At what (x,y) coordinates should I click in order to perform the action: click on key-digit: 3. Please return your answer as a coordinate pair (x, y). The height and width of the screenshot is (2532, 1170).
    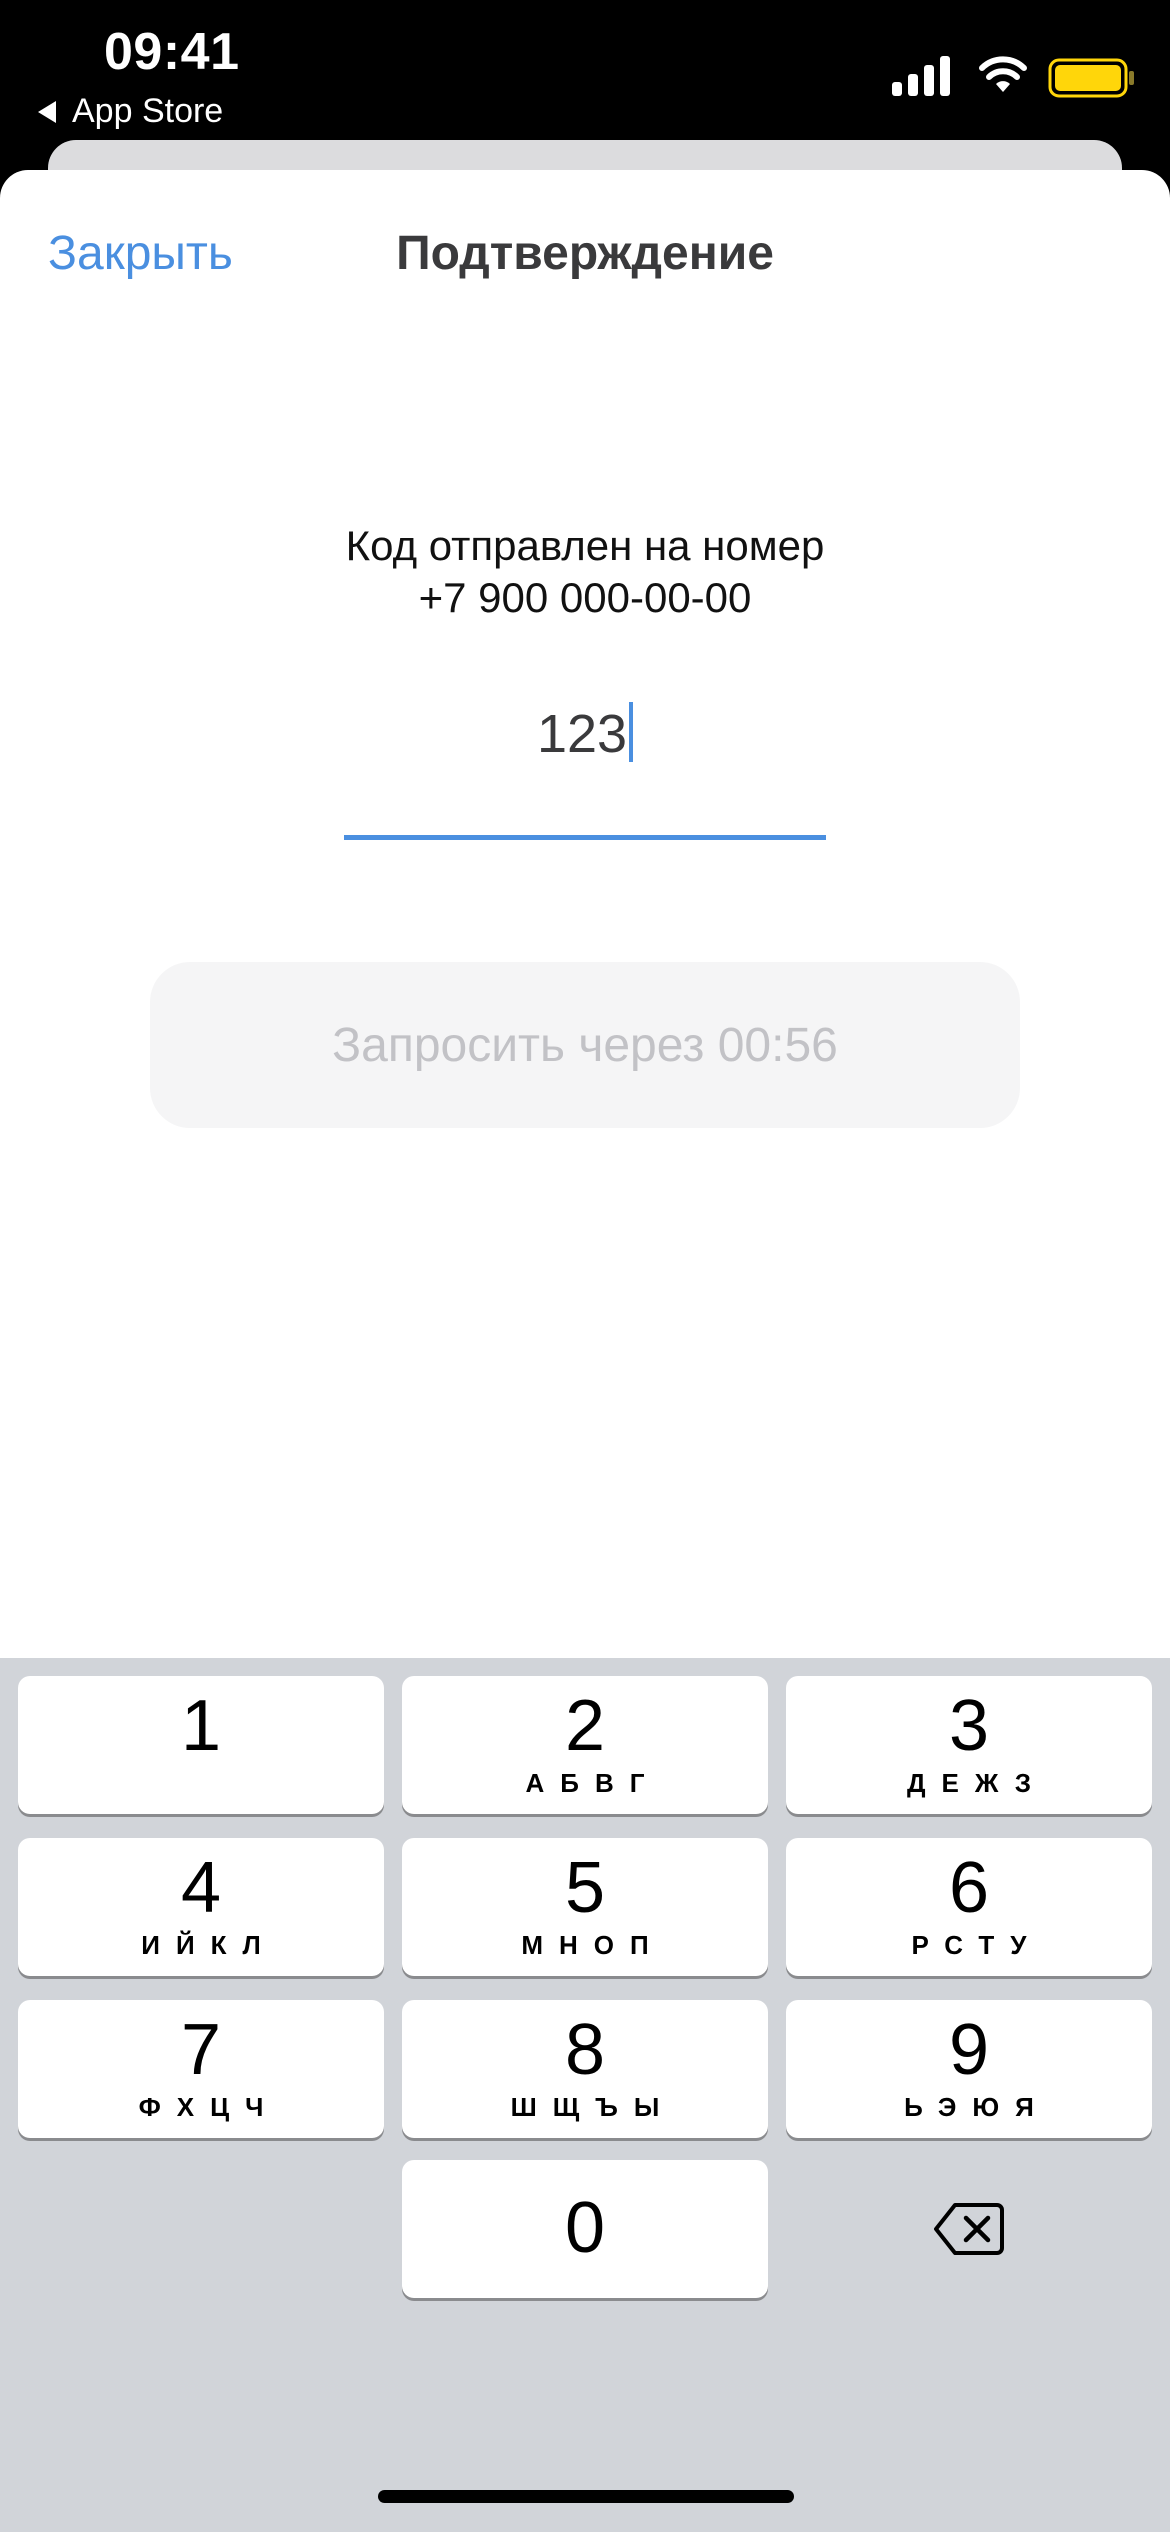
    Looking at the image, I should click on (969, 1726).